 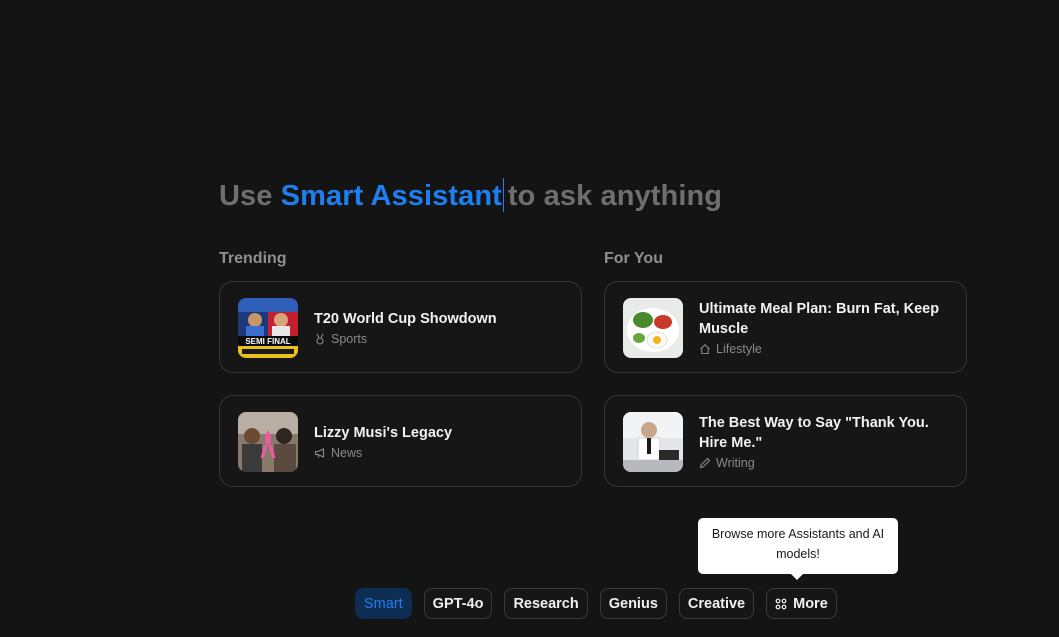 I want to click on home-icon, so click(x=705, y=348).